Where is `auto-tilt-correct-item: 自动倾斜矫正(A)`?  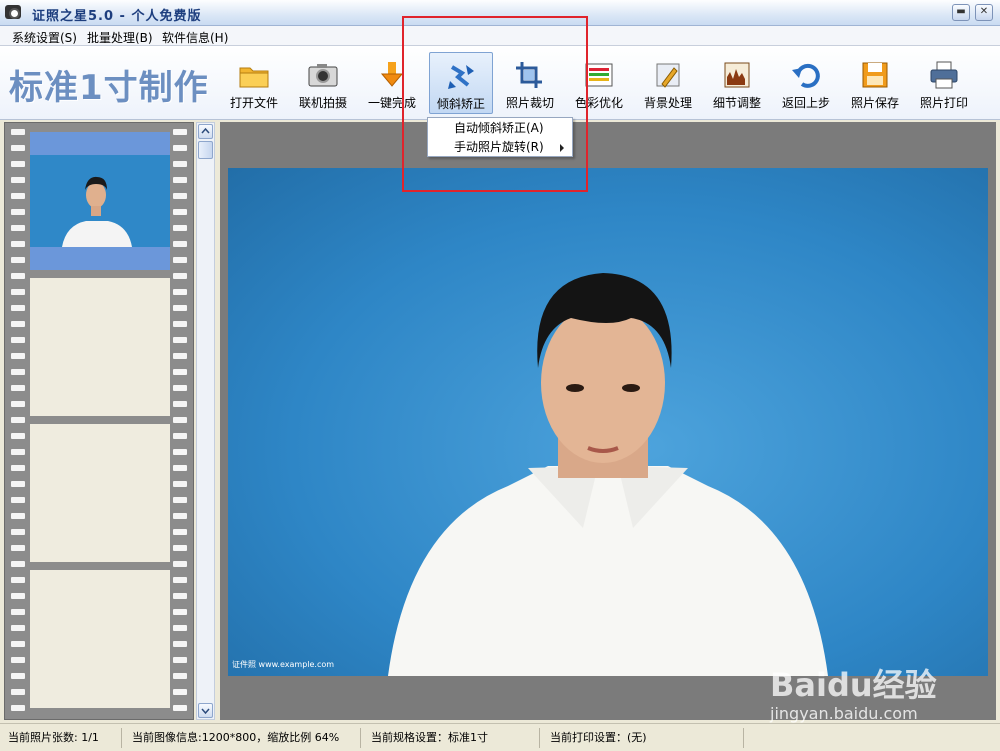
auto-tilt-correct-item: 自动倾斜矫正(A) is located at coordinates (500, 128).